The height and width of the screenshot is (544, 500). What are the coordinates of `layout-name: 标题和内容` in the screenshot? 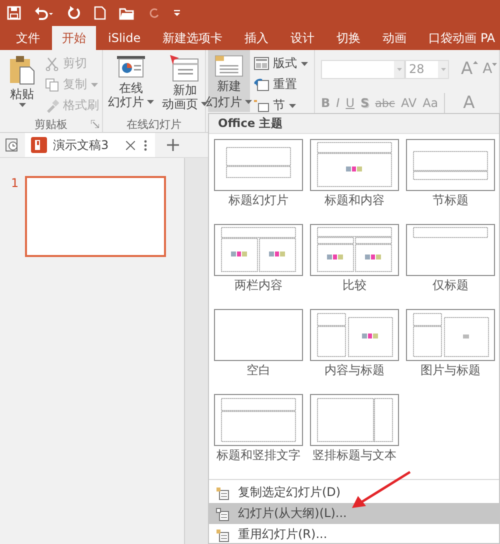 It's located at (354, 200).